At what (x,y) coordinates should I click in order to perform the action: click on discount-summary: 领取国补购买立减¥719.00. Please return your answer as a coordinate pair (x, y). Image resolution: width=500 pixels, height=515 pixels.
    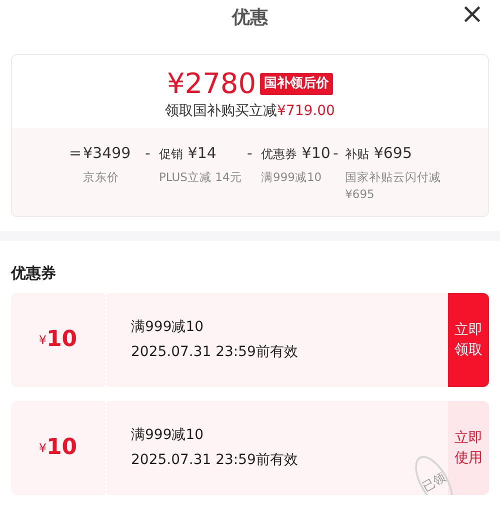
    Looking at the image, I should click on (250, 111).